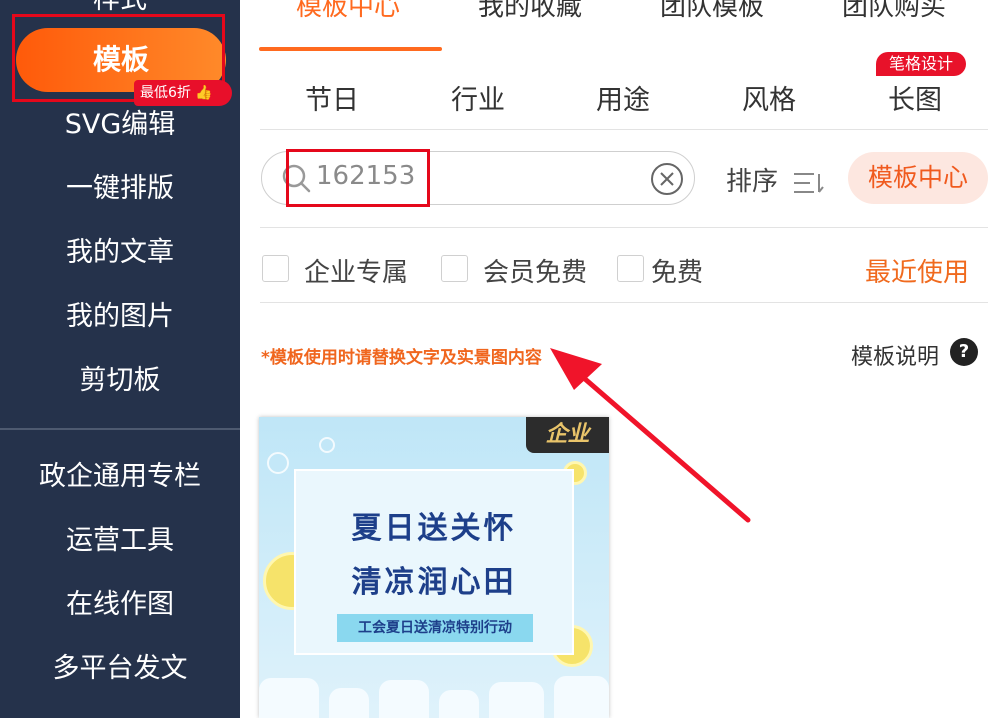  Describe the element at coordinates (921, 64) in the screenshot. I see `category-badge: 笔格设计` at that location.